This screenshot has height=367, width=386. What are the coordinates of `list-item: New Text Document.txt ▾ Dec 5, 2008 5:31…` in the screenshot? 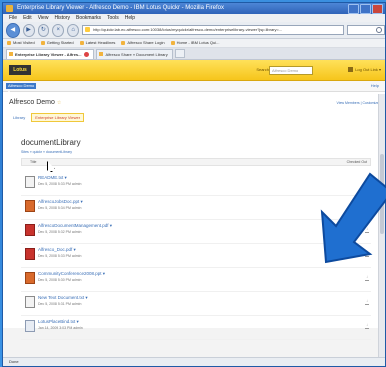 It's located at (196, 304).